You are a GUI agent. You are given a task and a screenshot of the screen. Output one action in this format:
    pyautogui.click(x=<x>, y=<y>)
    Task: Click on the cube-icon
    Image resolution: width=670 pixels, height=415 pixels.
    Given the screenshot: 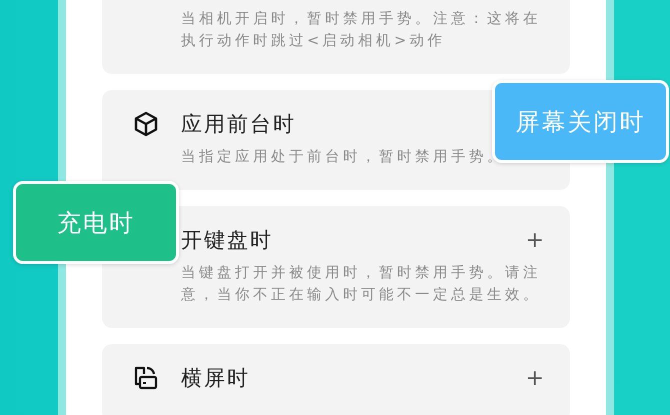 What is the action you would take?
    pyautogui.click(x=146, y=124)
    